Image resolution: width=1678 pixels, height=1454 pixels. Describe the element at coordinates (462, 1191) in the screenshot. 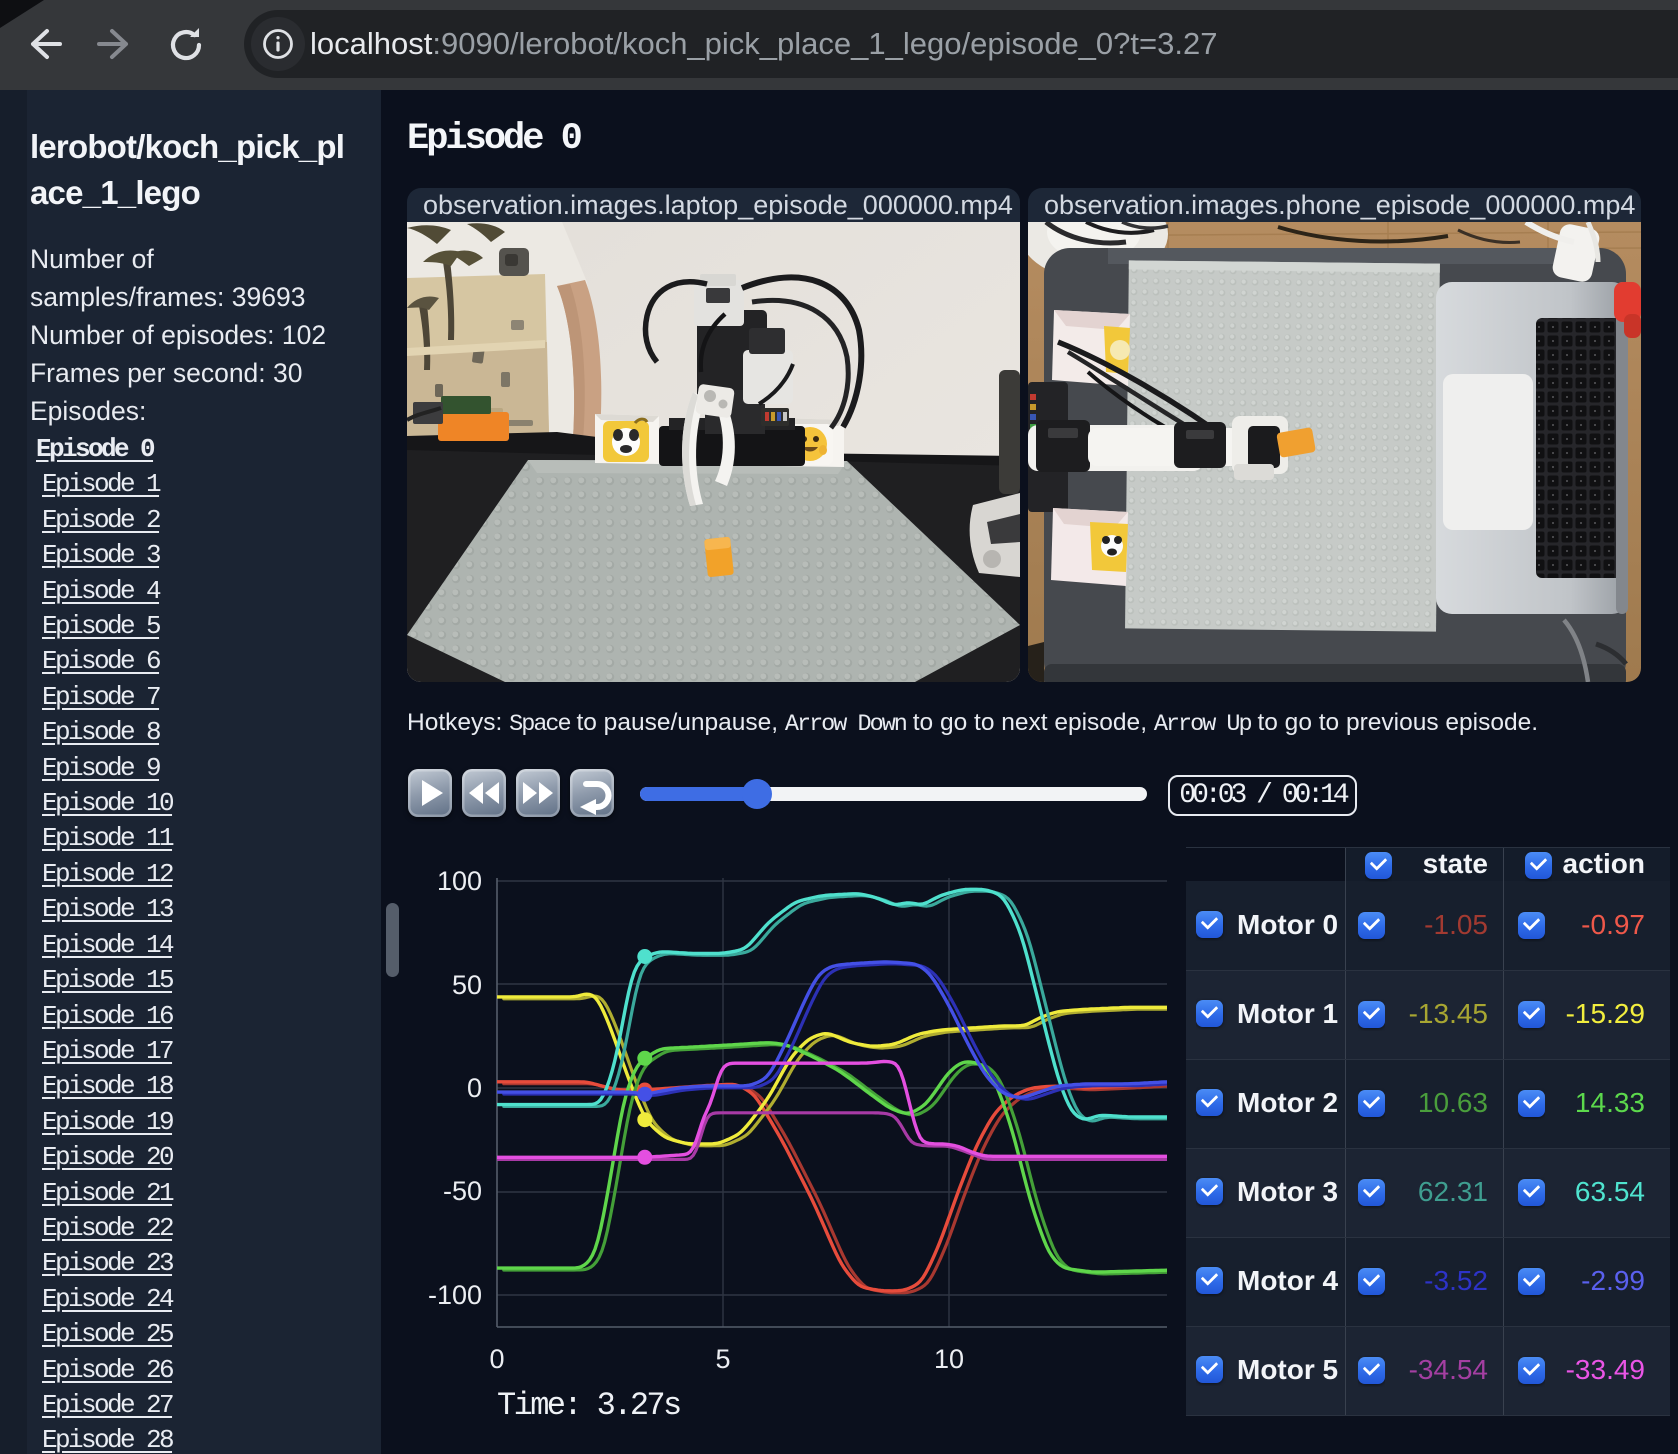

I see `svg-text: -50` at that location.